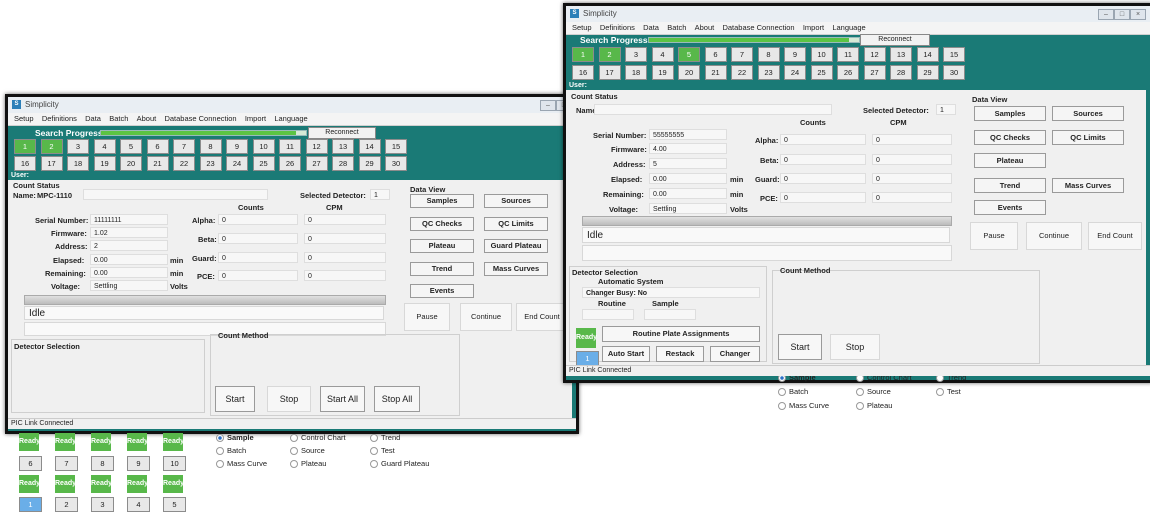 Image resolution: width=1150 pixels, height=512 pixels. I want to click on changer-button: Changer, so click(735, 354).